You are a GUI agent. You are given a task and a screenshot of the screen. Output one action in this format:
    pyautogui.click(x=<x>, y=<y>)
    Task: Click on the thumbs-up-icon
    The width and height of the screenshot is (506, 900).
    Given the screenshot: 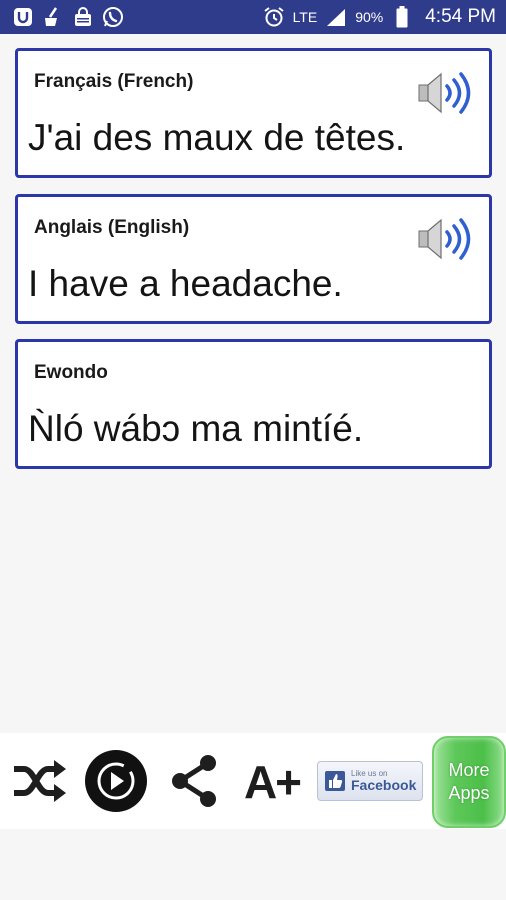 What is the action you would take?
    pyautogui.click(x=335, y=781)
    